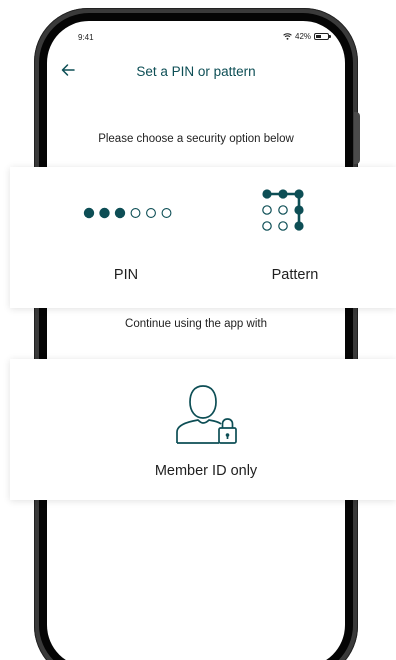  Describe the element at coordinates (318, 36) in the screenshot. I see `battery-level` at that location.